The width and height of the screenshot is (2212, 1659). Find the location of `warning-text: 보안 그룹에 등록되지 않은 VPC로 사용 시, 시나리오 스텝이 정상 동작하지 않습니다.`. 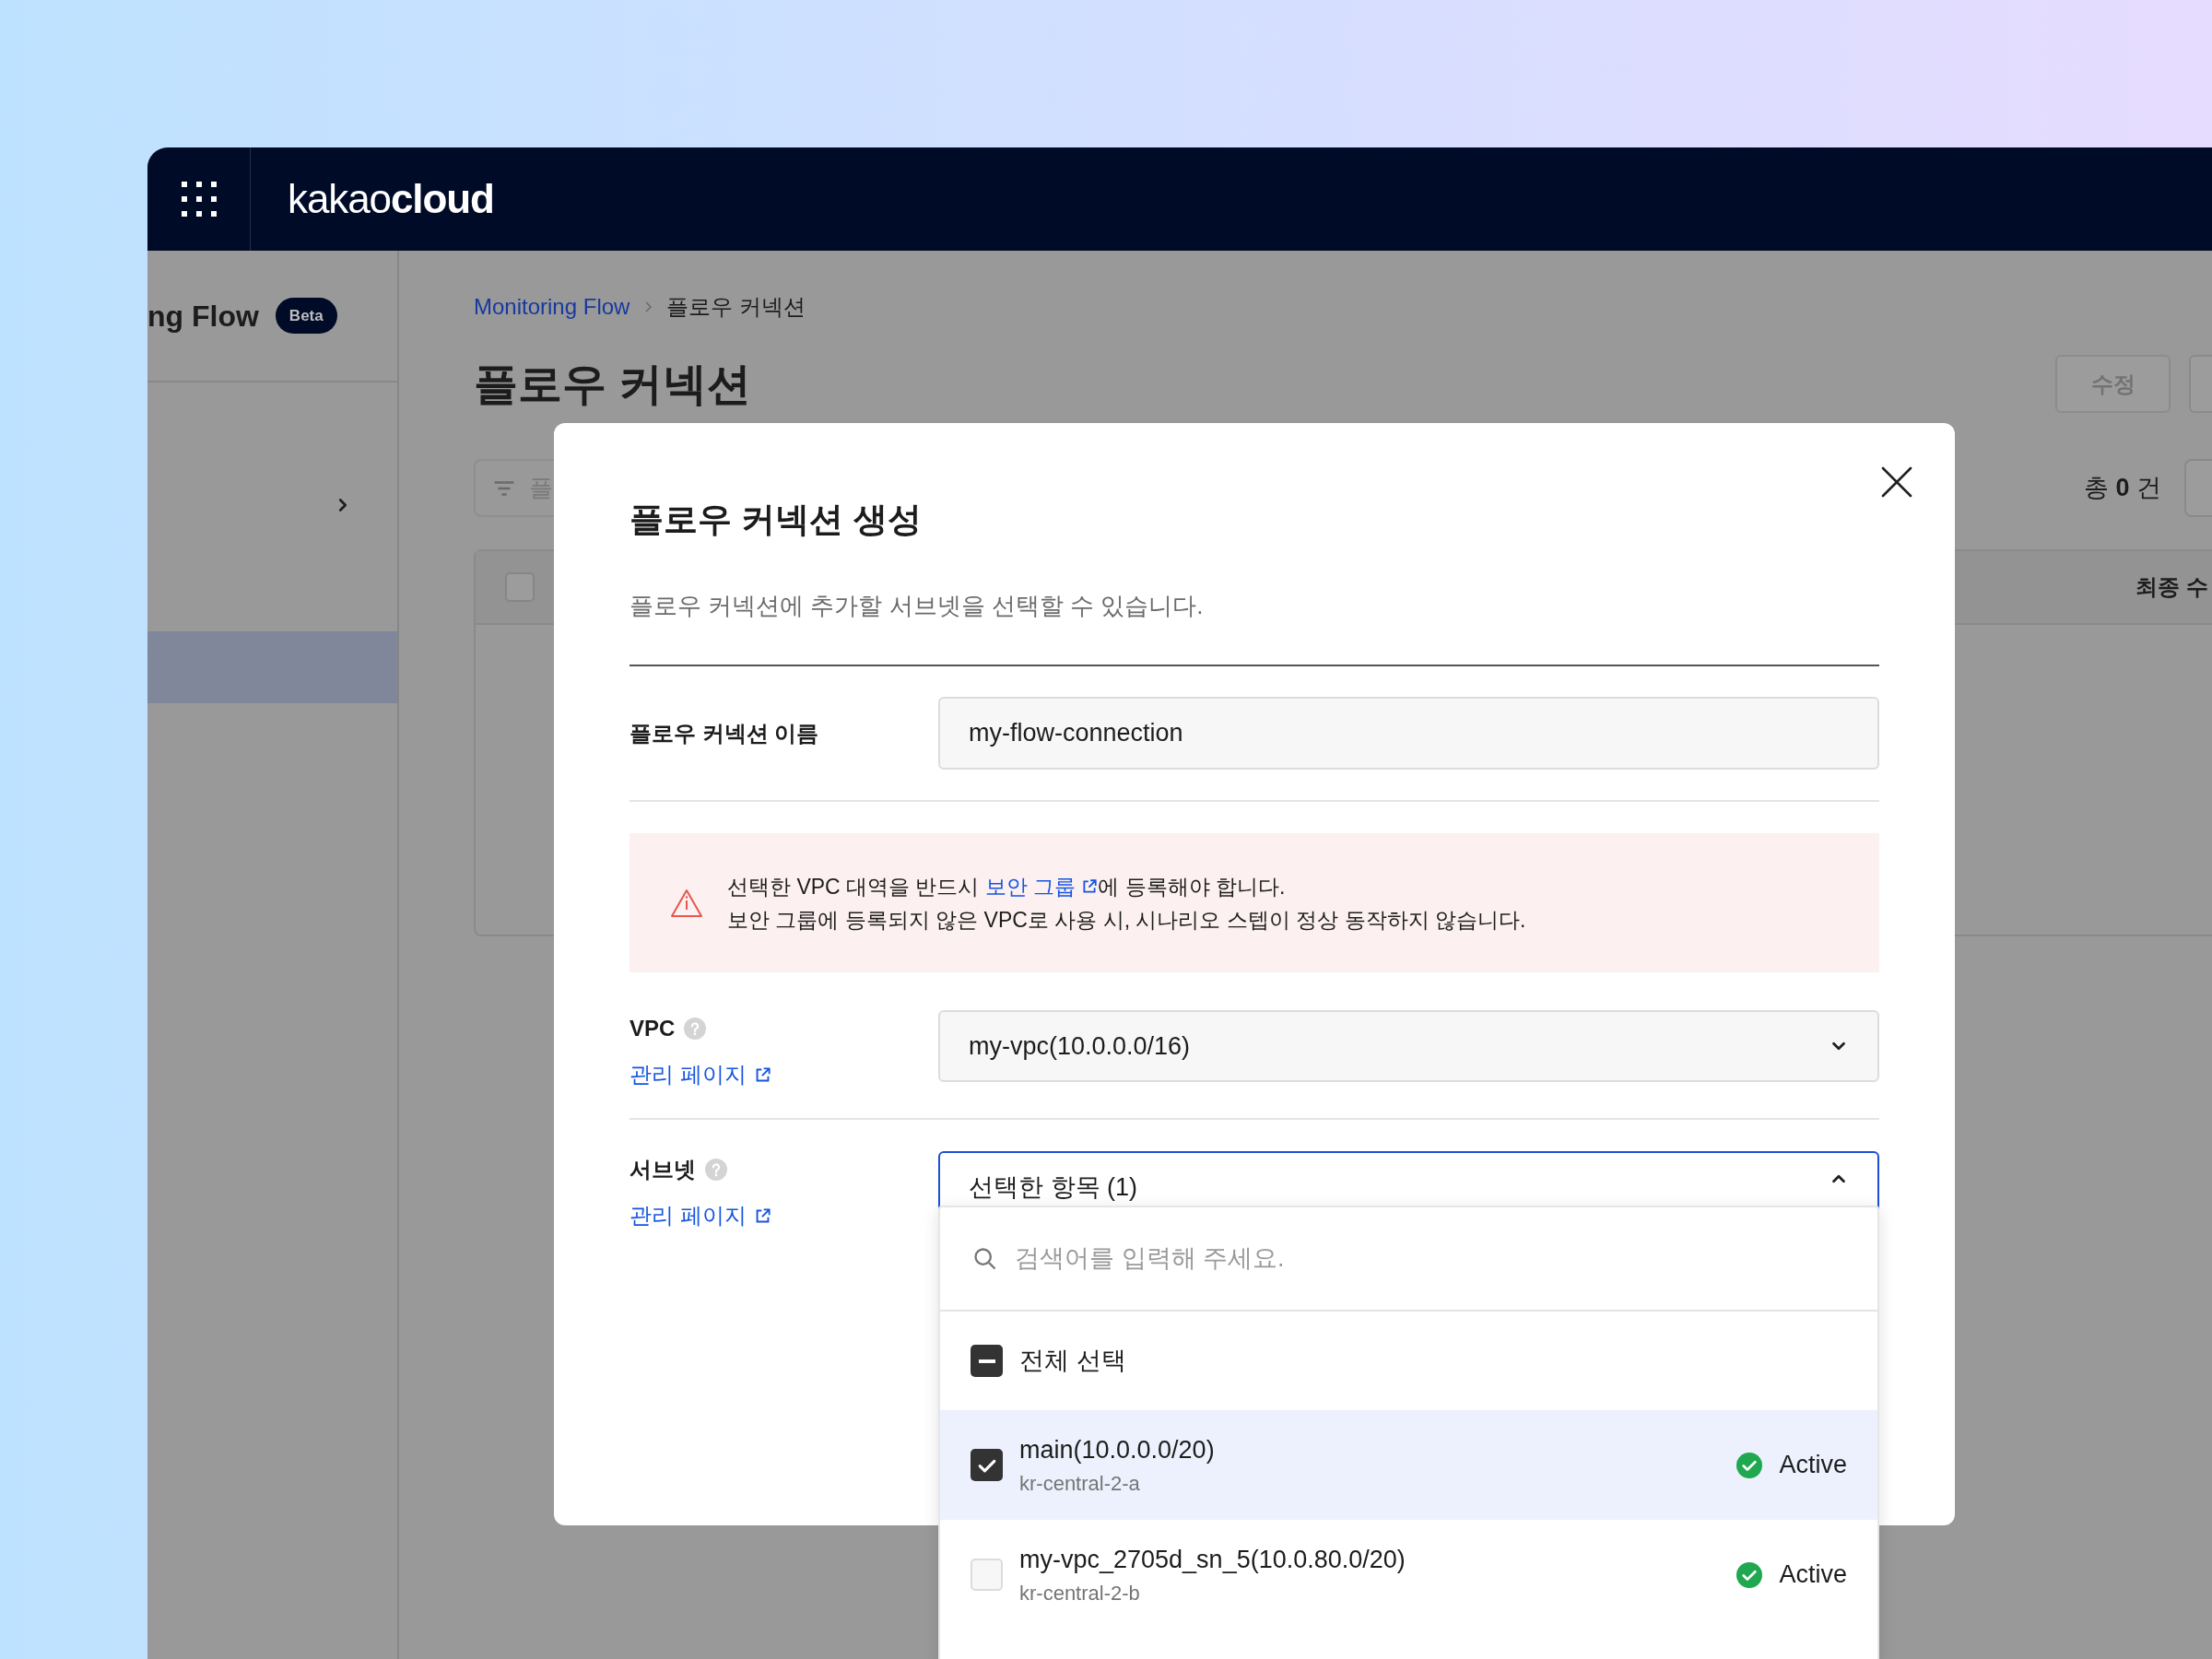

warning-text: 보안 그룹에 등록되지 않은 VPC로 사용 시, 시나리오 스텝이 정상 동작하지 않습니다. is located at coordinates (1126, 920).